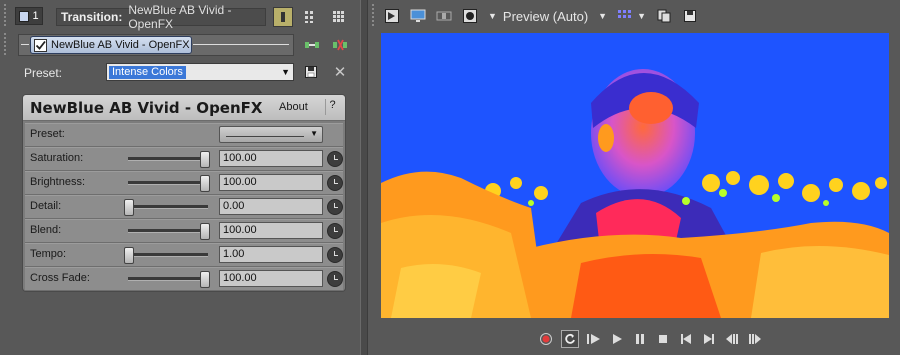 This screenshot has width=900, height=355. I want to click on external-monitor-button, so click(418, 16).